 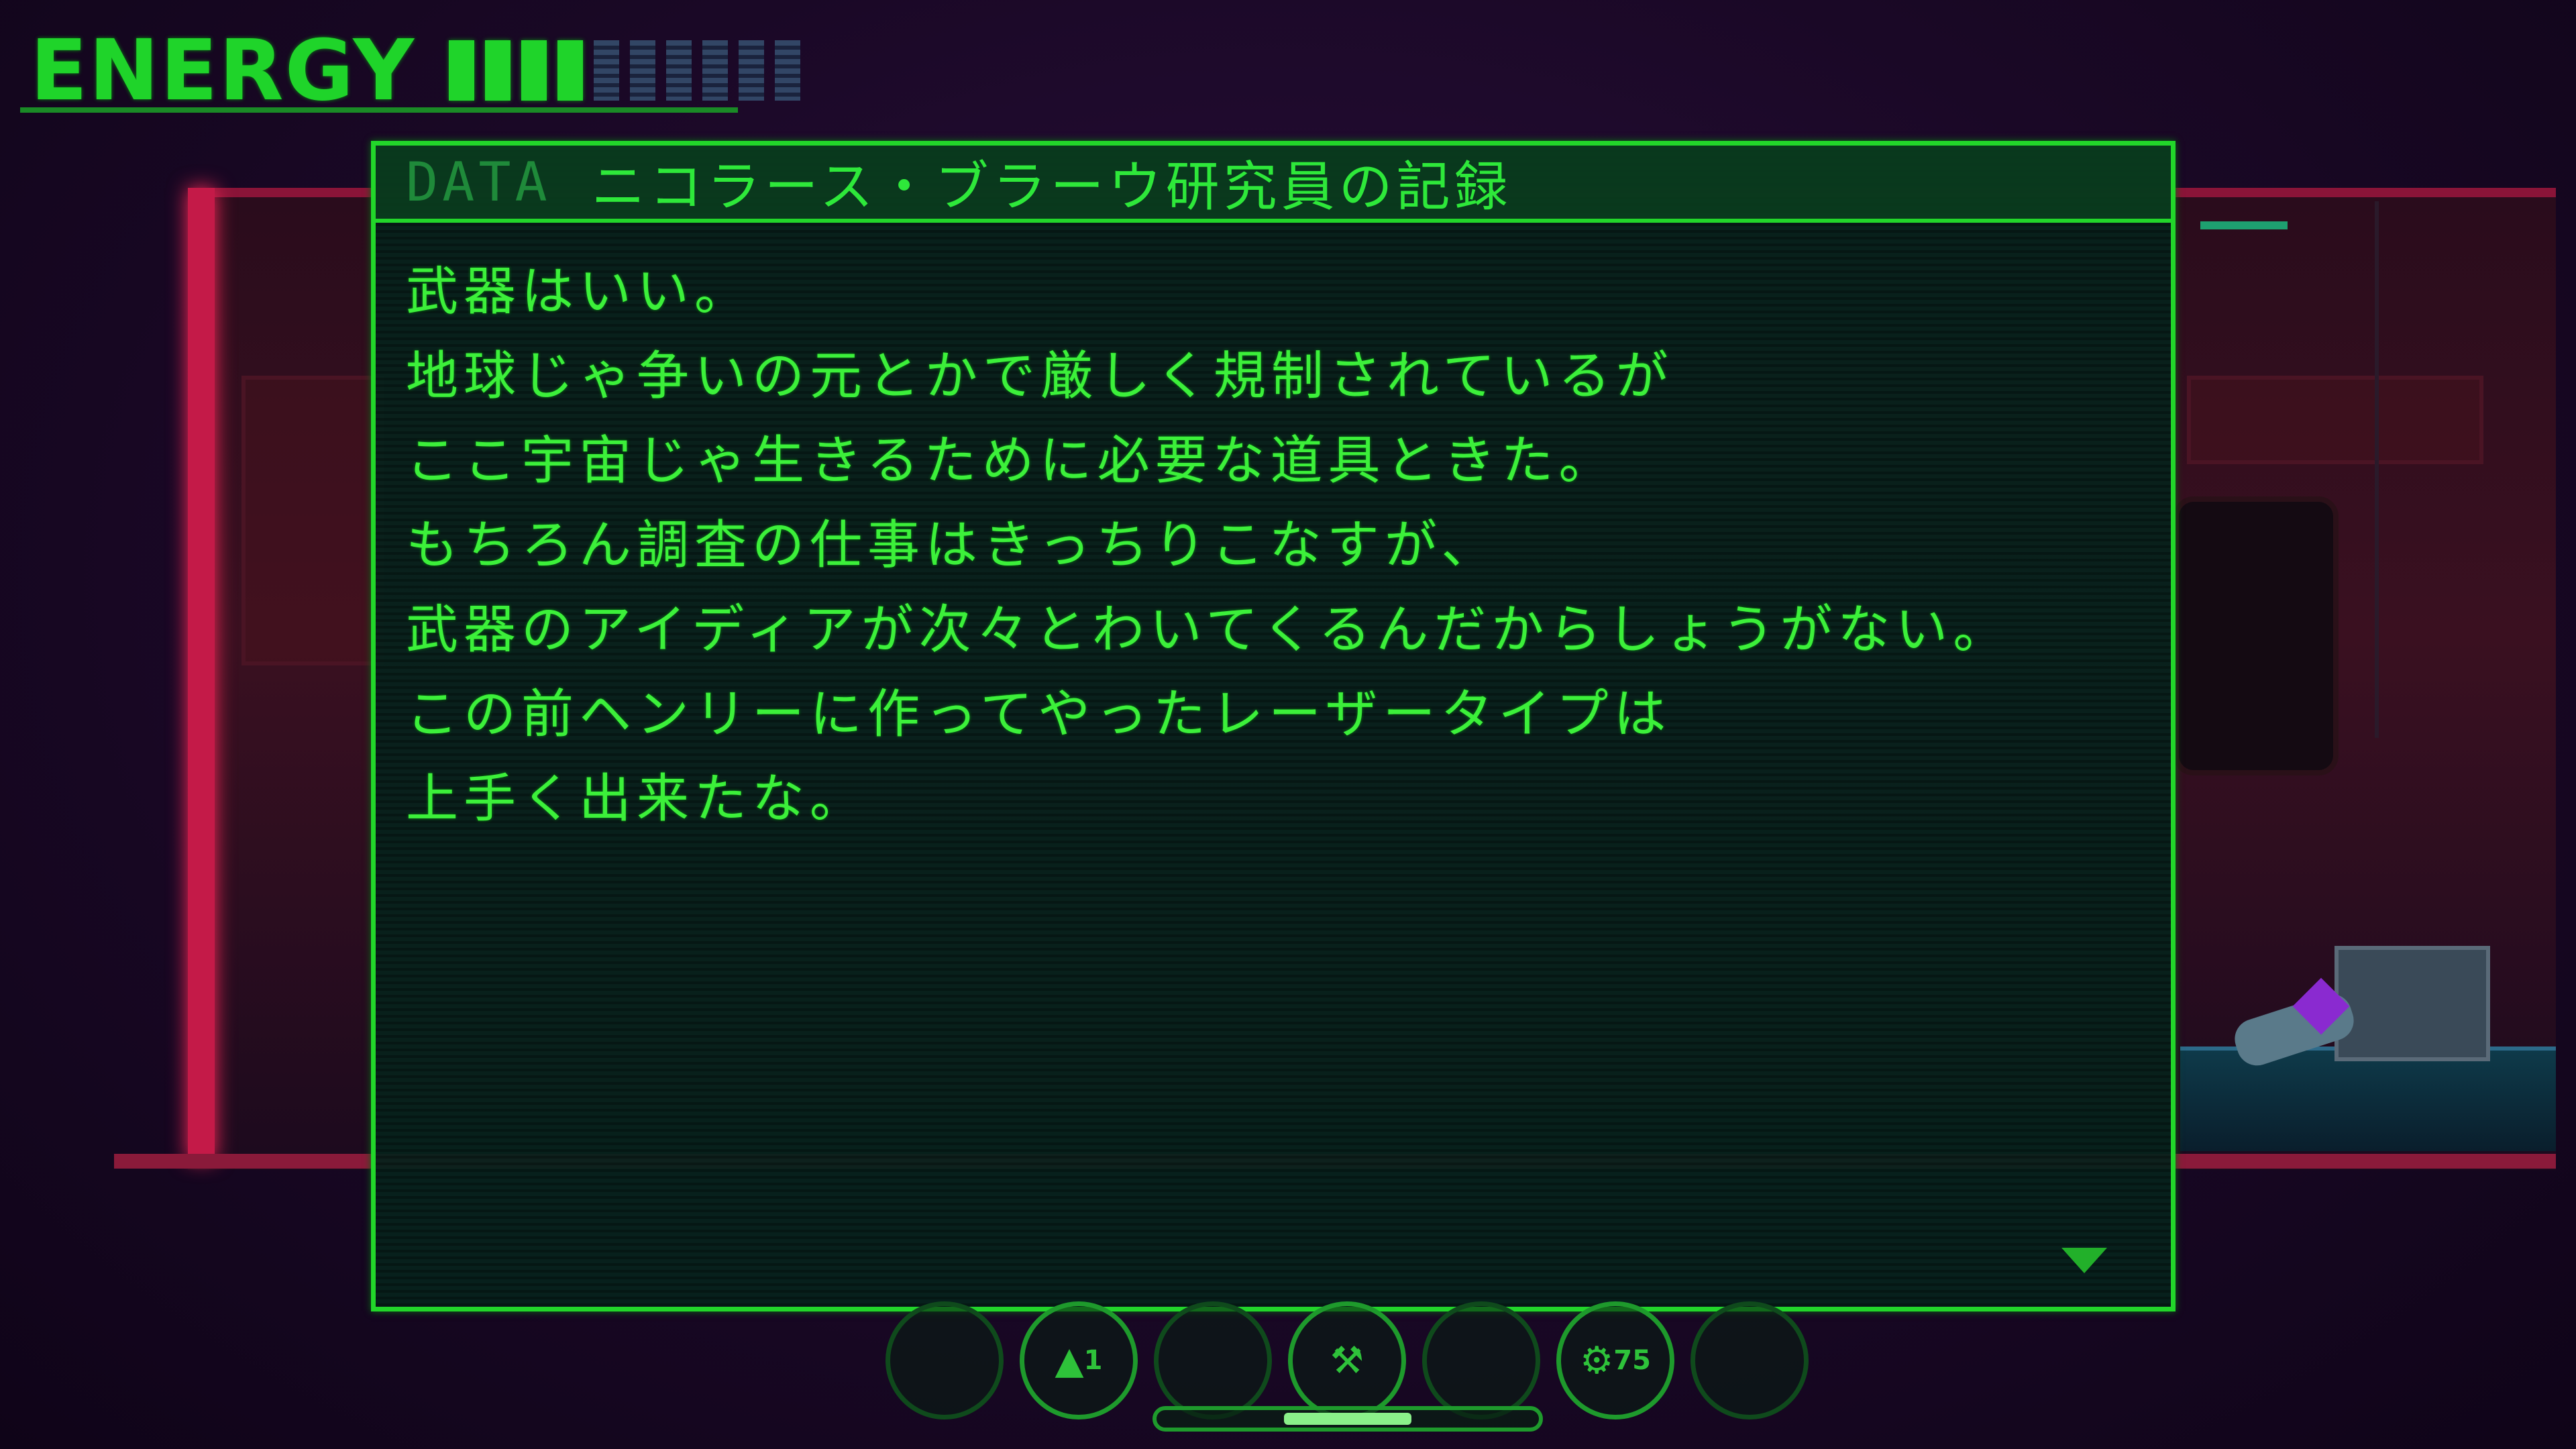 What do you see at coordinates (478, 182) in the screenshot?
I see `data-tag: DATA` at bounding box center [478, 182].